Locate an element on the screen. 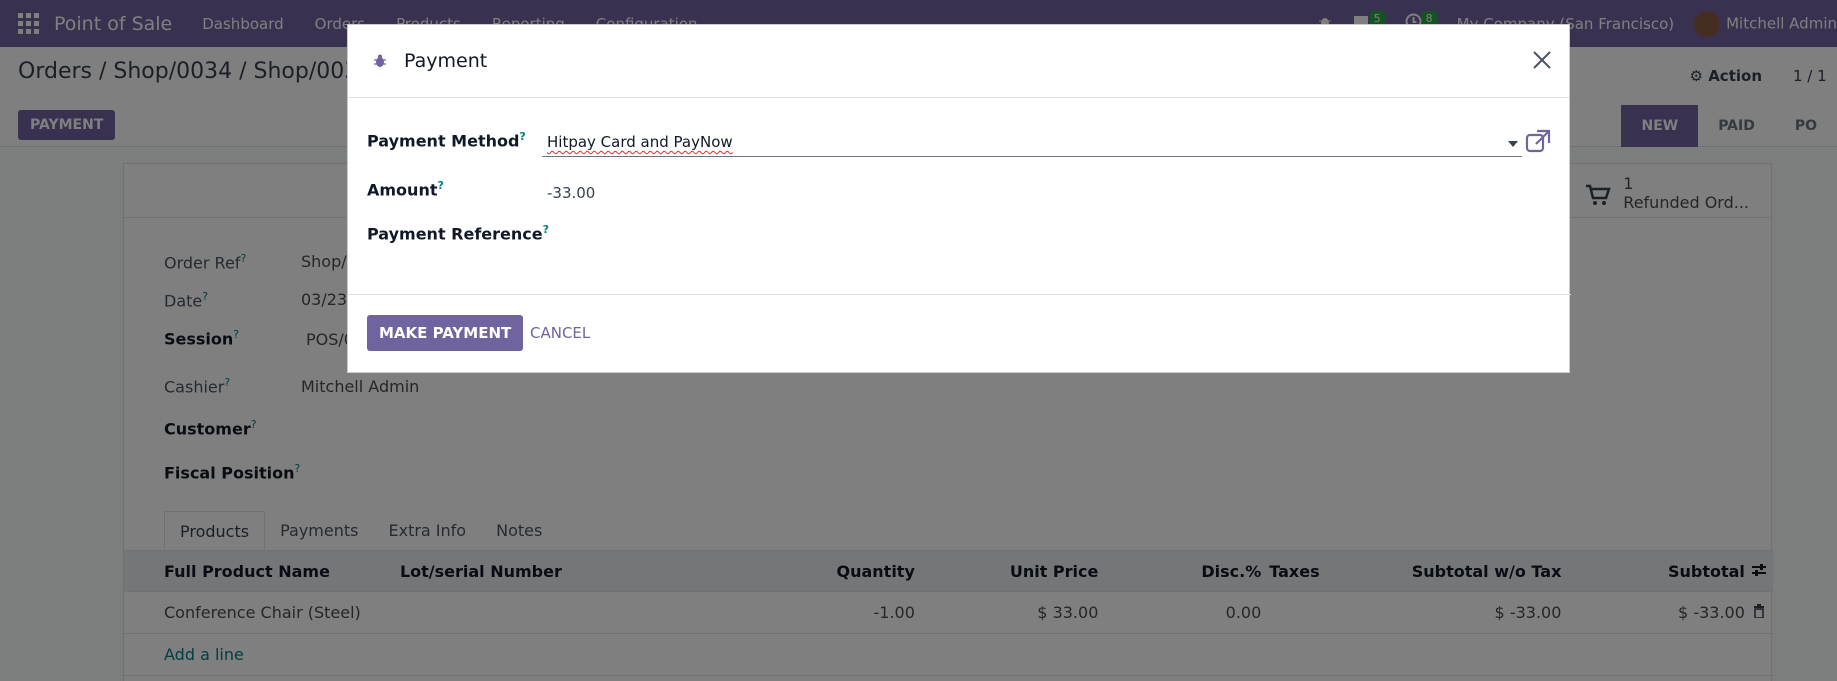 This screenshot has height=681, width=1837. payment-method-label: Payment Method? is located at coordinates (446, 140).